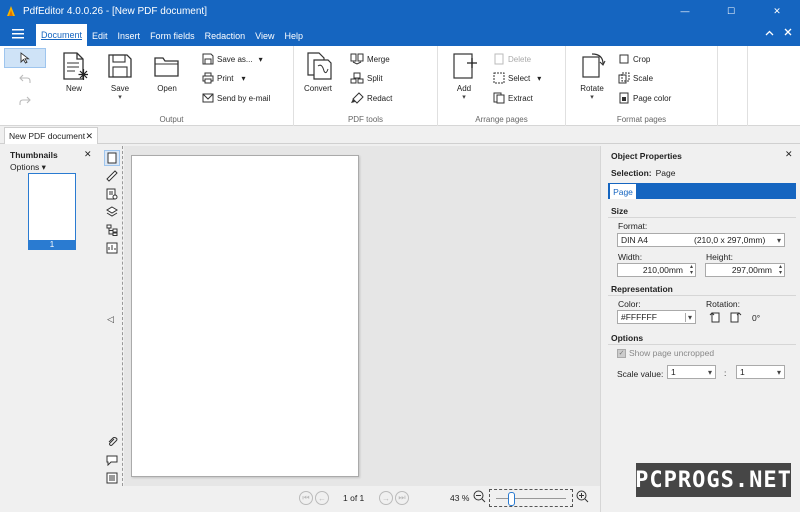 The height and width of the screenshot is (512, 800). Describe the element at coordinates (112, 176) in the screenshot. I see `ruler-icon` at that location.